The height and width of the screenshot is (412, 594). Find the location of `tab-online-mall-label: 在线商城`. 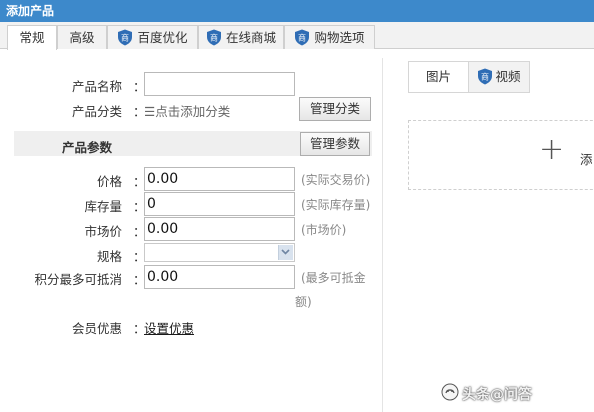

tab-online-mall-label: 在线商城 is located at coordinates (250, 37).